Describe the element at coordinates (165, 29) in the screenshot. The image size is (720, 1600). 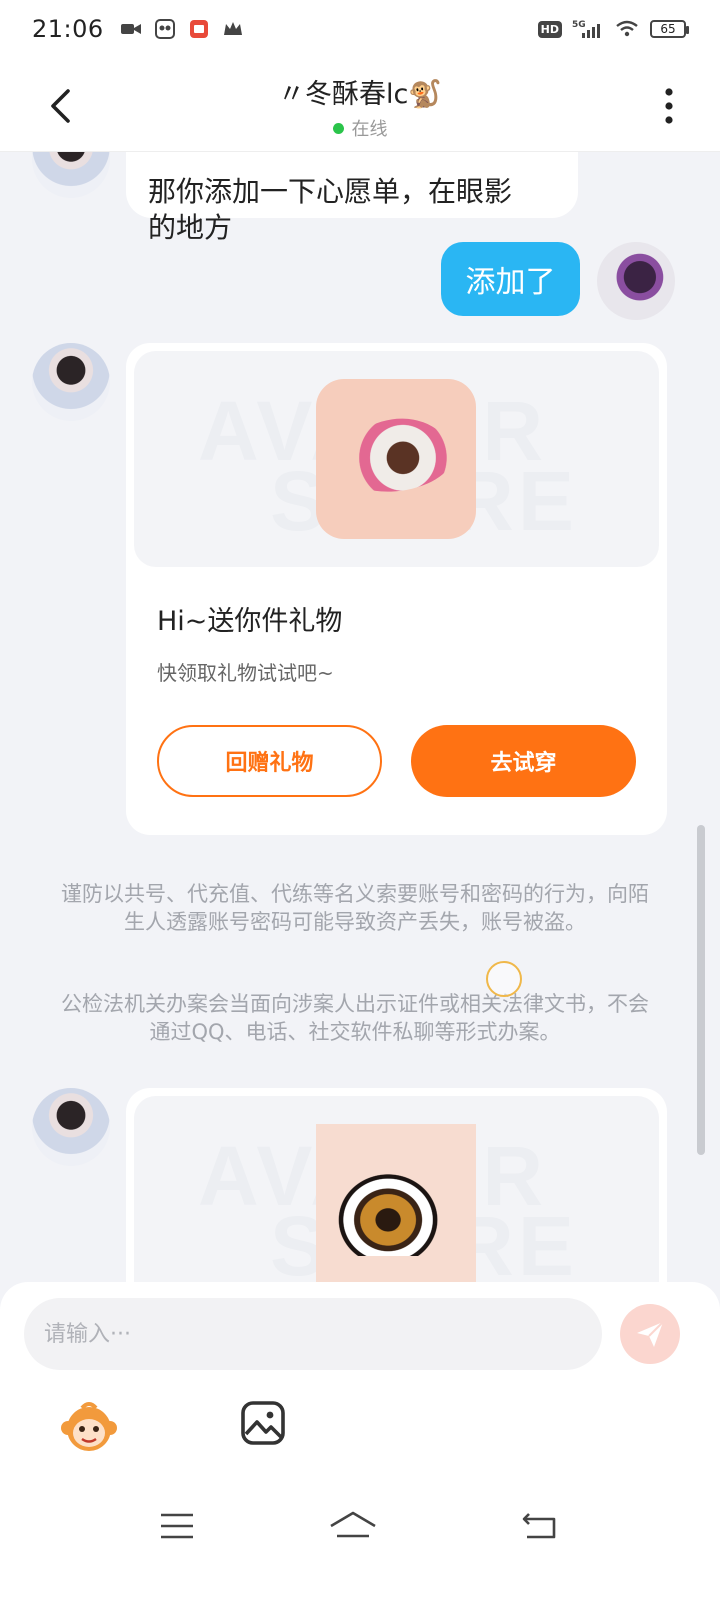
I see `app-notification-icon` at that location.